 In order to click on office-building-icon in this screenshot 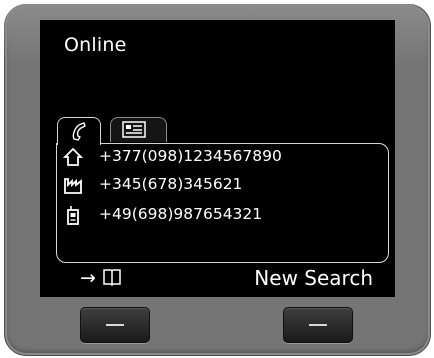, I will do `click(73, 186)`.